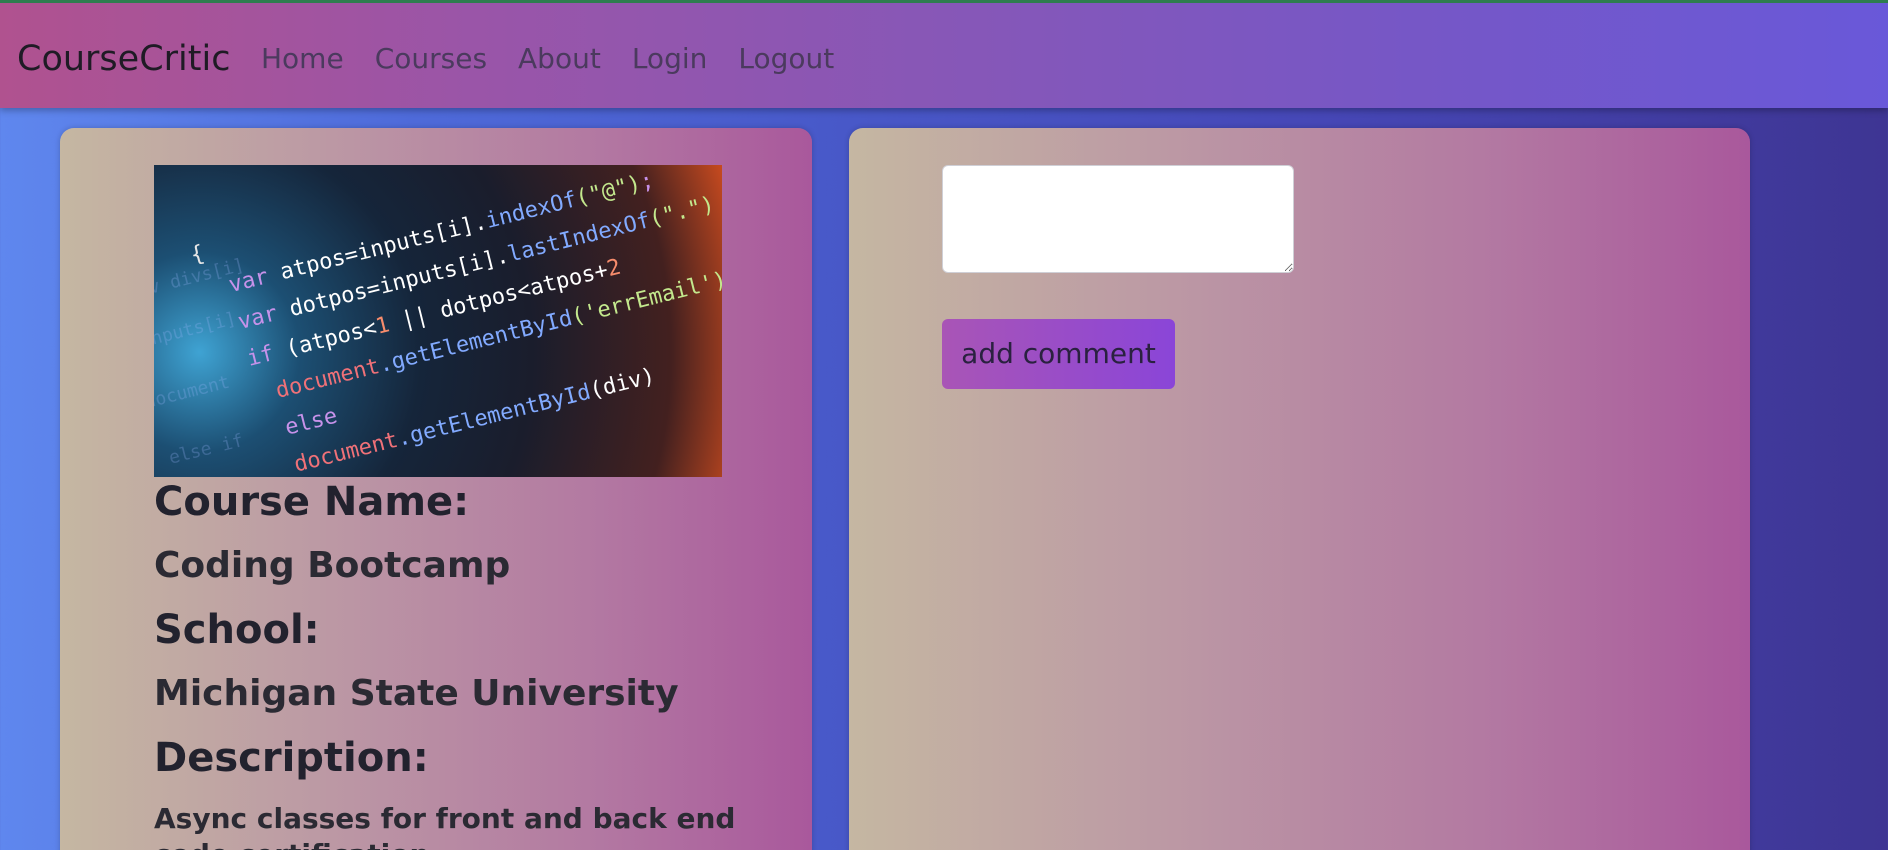 The image size is (1888, 850). Describe the element at coordinates (1058, 354) in the screenshot. I see `add-comment-button: add comment` at that location.